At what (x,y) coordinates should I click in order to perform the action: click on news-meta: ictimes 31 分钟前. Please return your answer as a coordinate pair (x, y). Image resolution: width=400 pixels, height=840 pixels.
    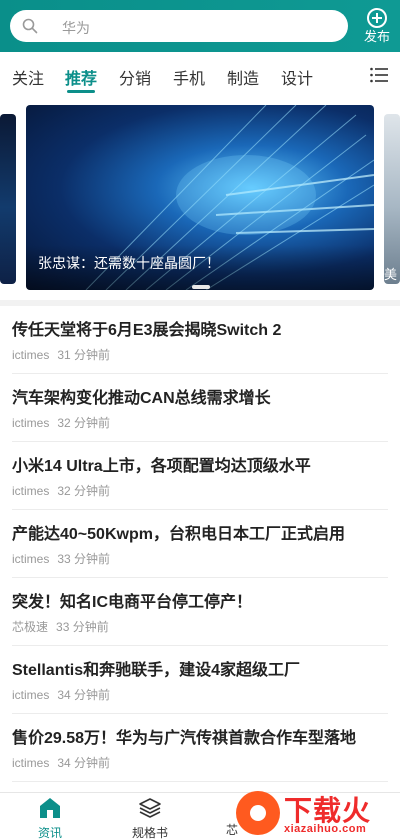
    Looking at the image, I should click on (61, 354).